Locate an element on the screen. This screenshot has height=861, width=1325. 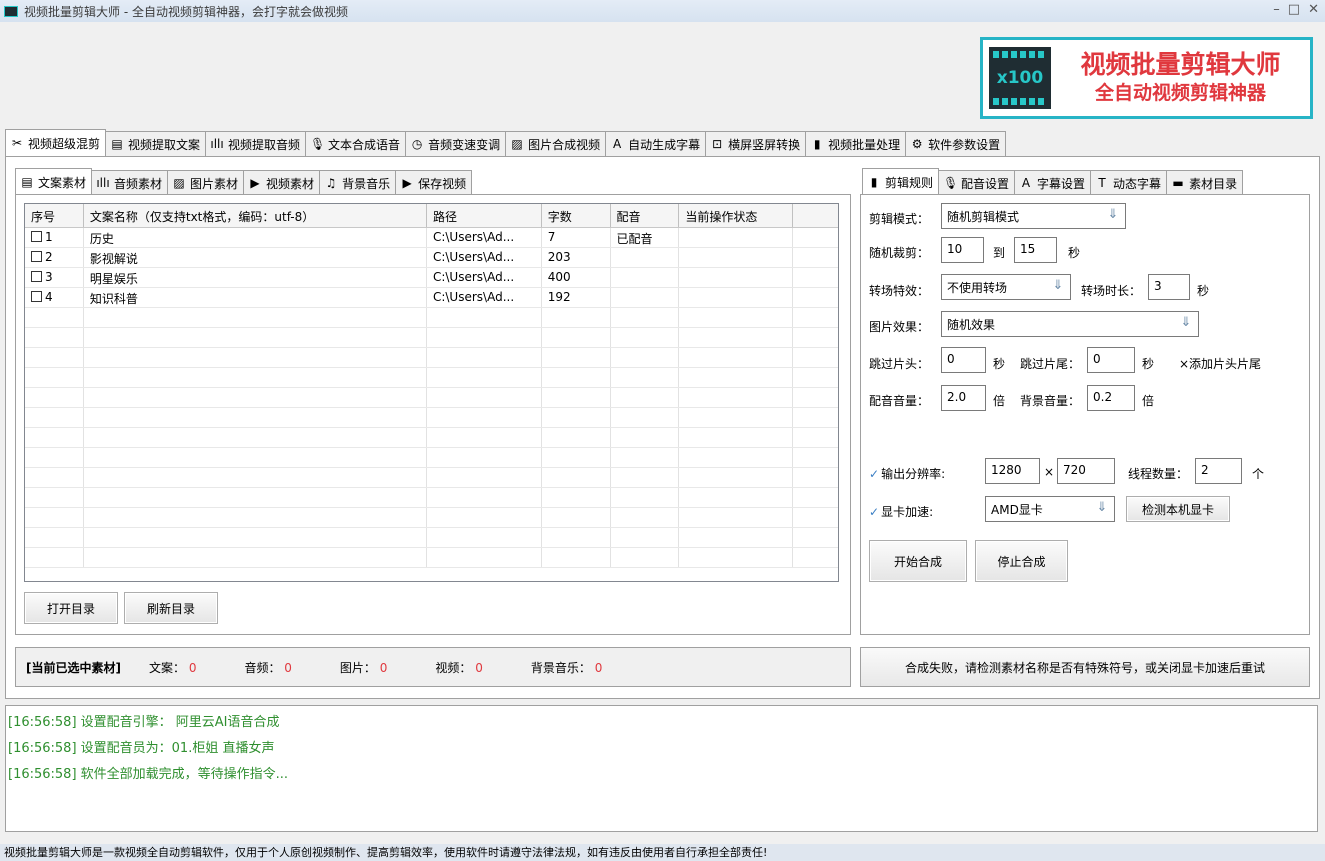
settings-tab-5: ▬ 素材目录 is located at coordinates (1205, 182).